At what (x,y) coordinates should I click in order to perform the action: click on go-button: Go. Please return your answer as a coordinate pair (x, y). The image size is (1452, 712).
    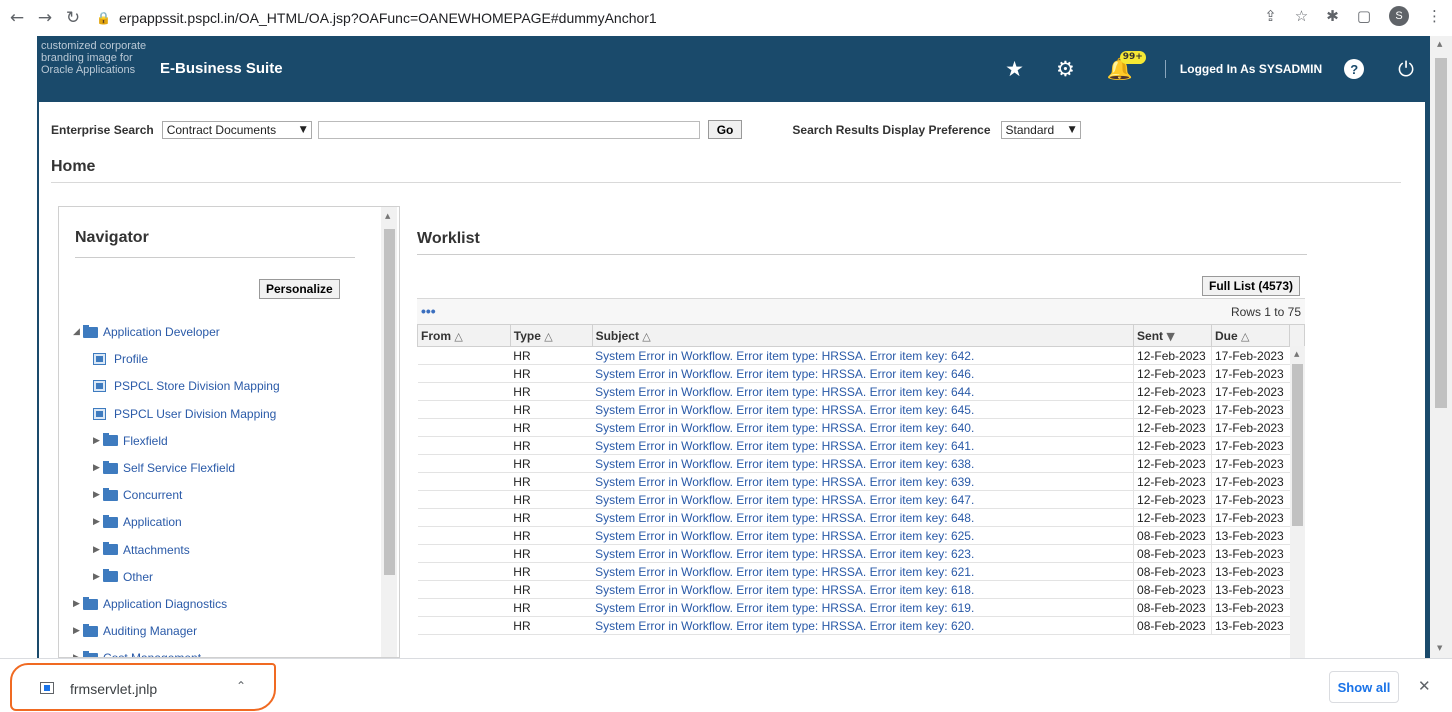
    Looking at the image, I should click on (725, 129).